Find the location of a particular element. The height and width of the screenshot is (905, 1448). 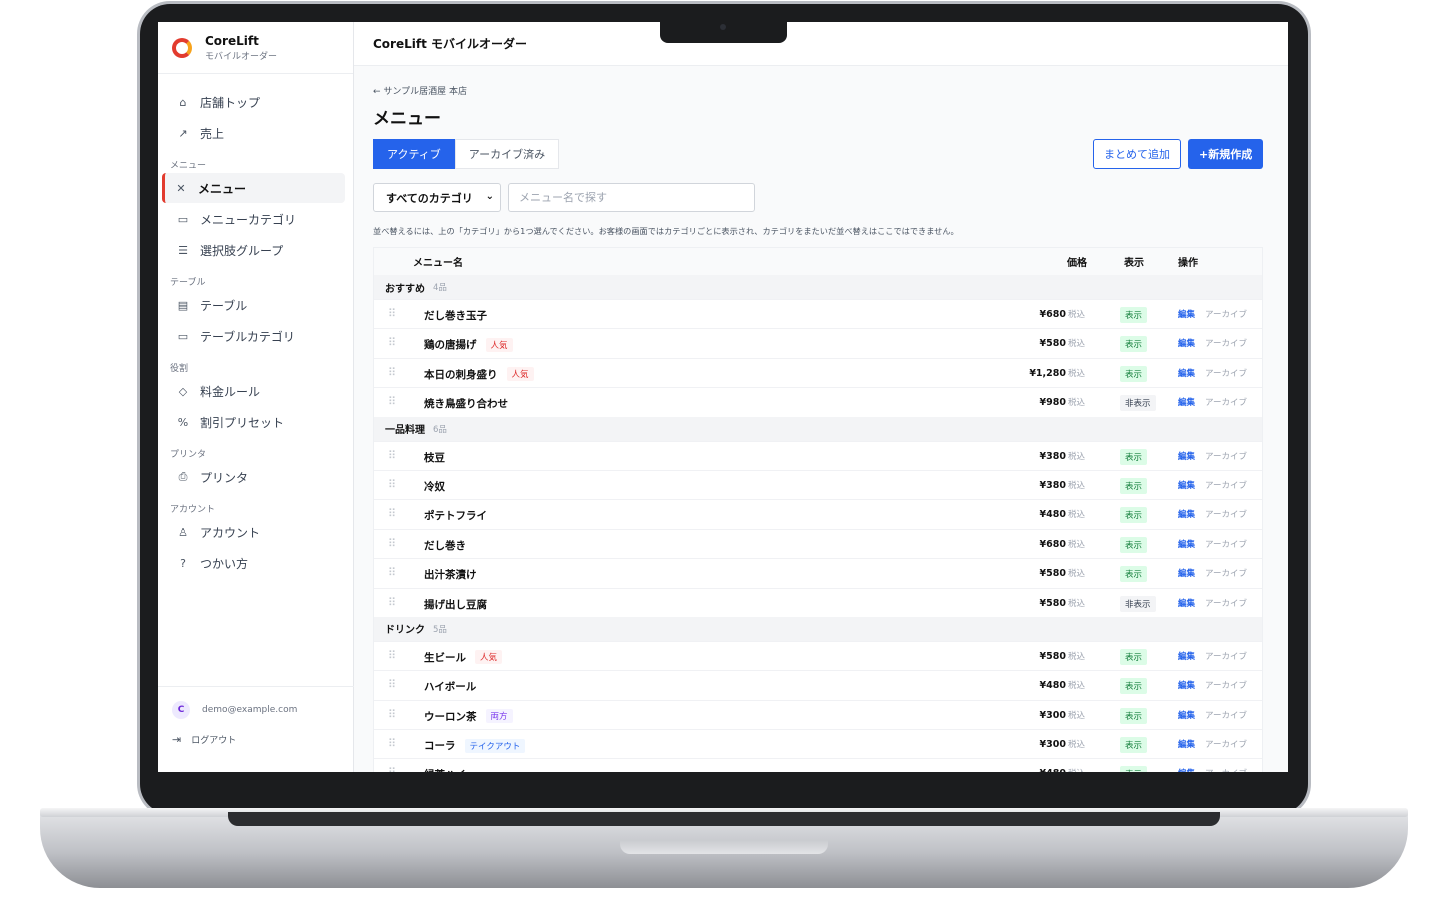

sidebar-item-account: ♙ アカウント is located at coordinates (253, 532).